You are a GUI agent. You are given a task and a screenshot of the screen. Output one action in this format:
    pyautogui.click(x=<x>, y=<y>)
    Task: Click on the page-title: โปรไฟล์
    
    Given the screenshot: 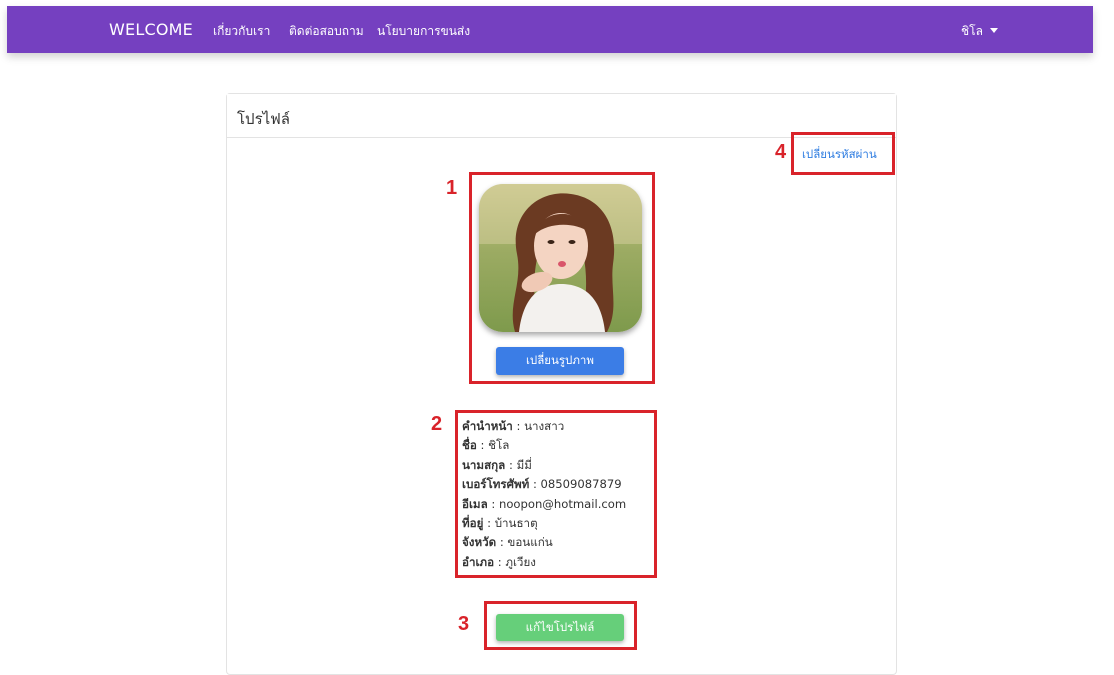 What is the action you would take?
    pyautogui.click(x=263, y=119)
    